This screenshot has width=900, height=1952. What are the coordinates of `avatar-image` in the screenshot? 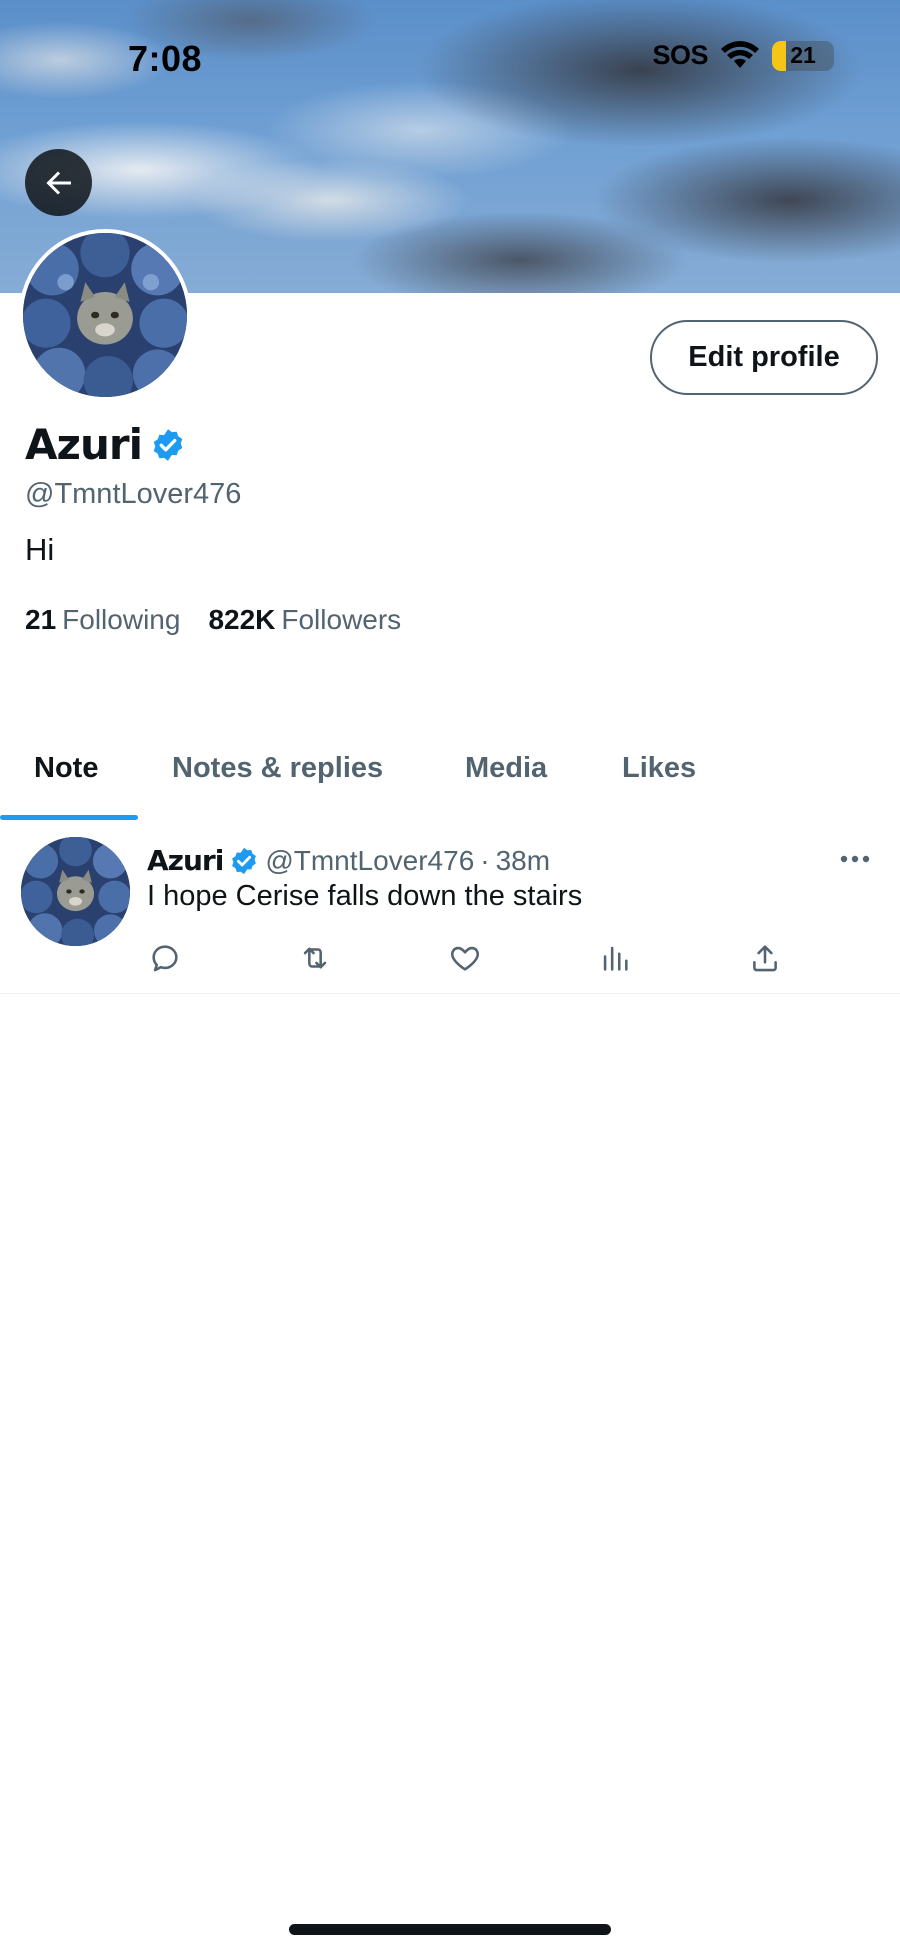 It's located at (105, 315).